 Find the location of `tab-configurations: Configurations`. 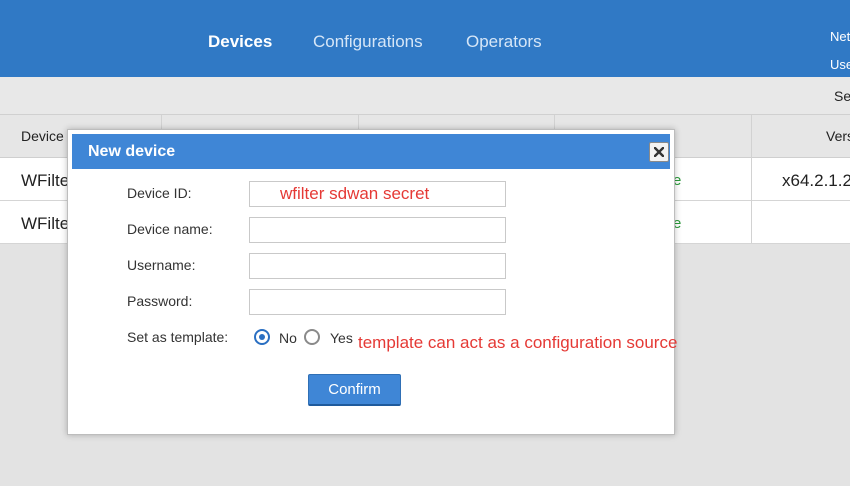

tab-configurations: Configurations is located at coordinates (368, 42).